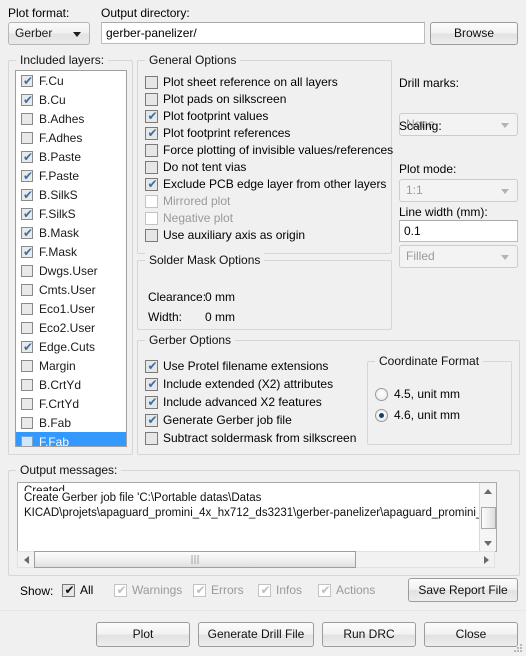  I want to click on gerber-option-checkbox: ✔ Use Protel filename extensions, so click(236, 366).